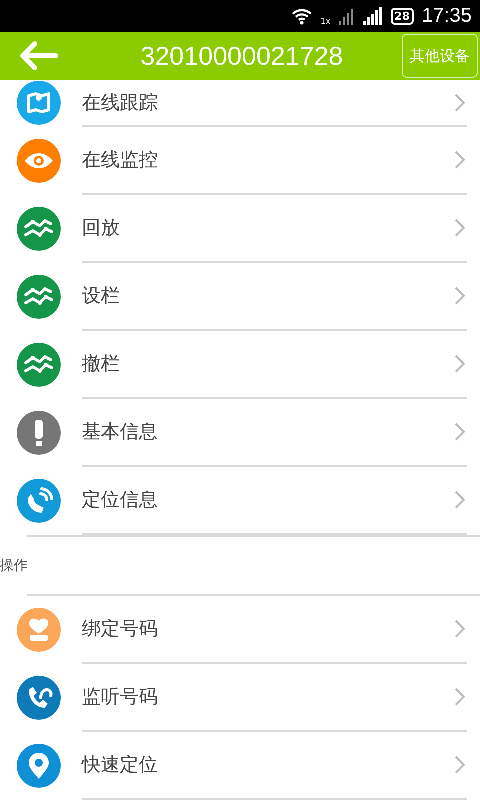 The width and height of the screenshot is (480, 800). I want to click on menu-item: 在线跟踪, so click(240, 103).